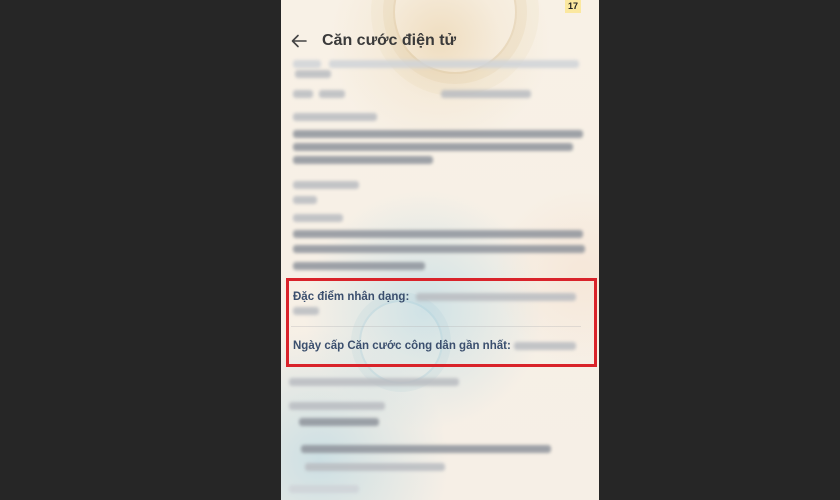  Describe the element at coordinates (402, 346) in the screenshot. I see `field-label-latest-issue-date: Ngày cấp Căn cước công dân gần nhất:` at that location.